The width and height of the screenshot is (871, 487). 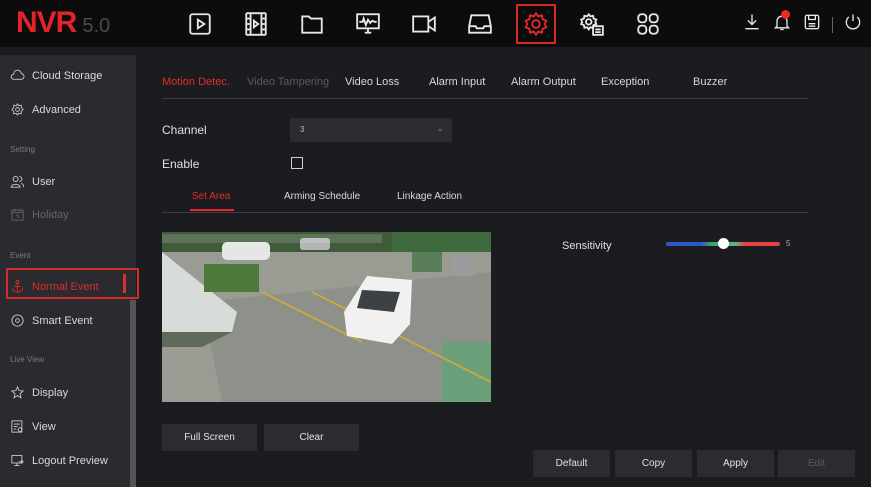 I want to click on section-event: Event, so click(x=20, y=255).